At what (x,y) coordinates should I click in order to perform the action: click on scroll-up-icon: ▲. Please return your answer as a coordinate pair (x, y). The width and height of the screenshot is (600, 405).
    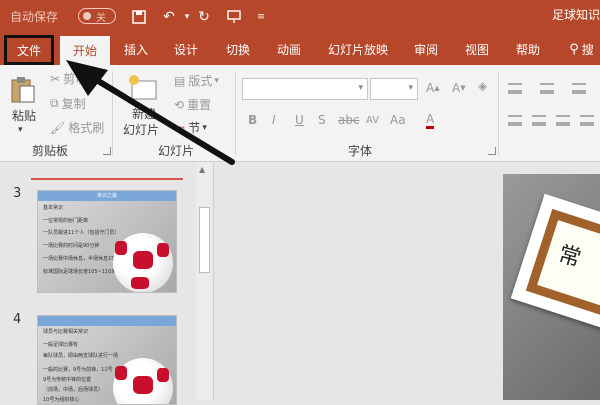
    Looking at the image, I should click on (202, 169).